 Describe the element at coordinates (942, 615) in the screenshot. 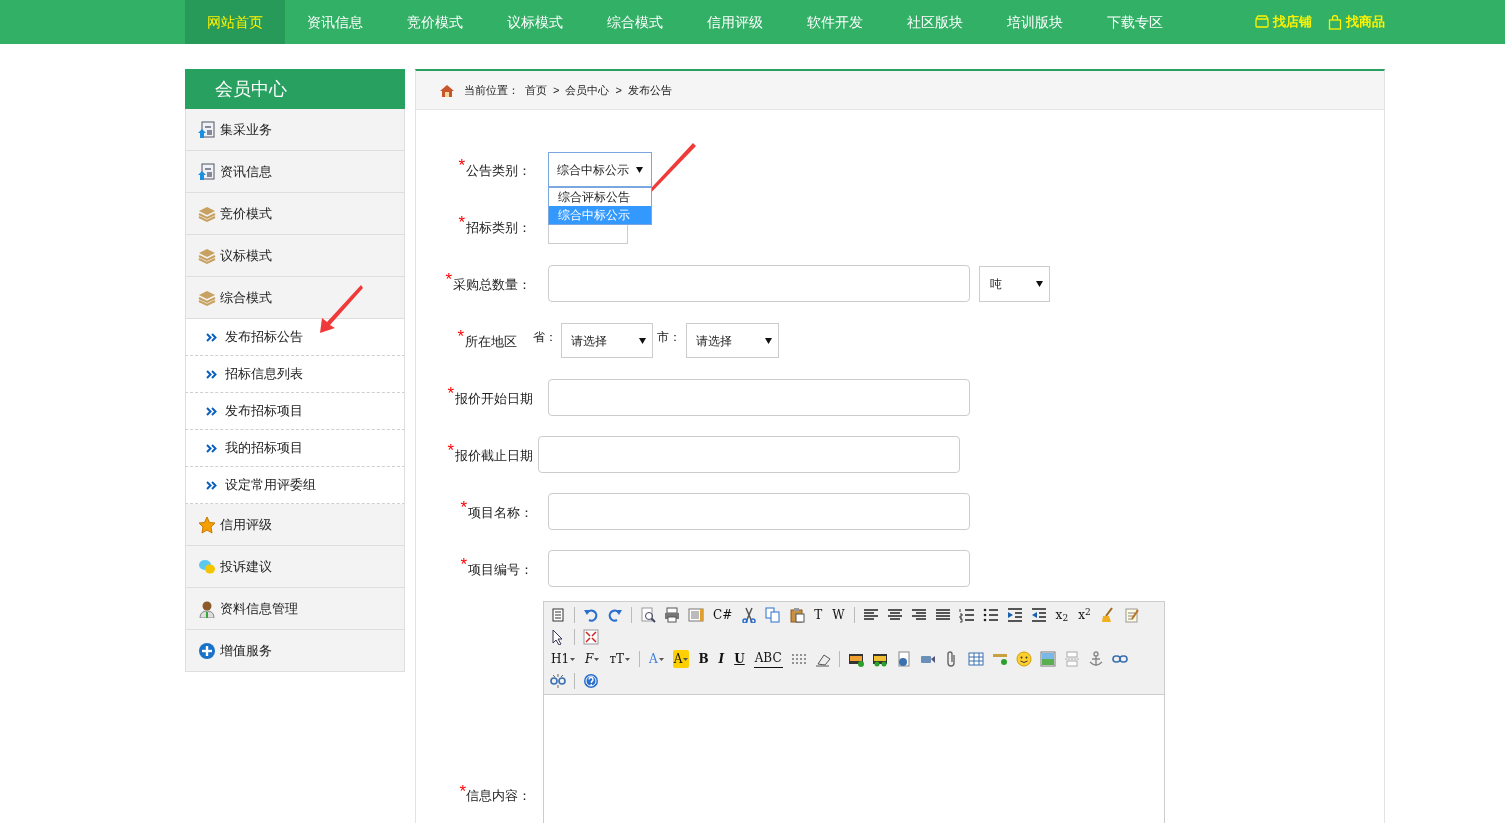

I see `justify-icon` at that location.